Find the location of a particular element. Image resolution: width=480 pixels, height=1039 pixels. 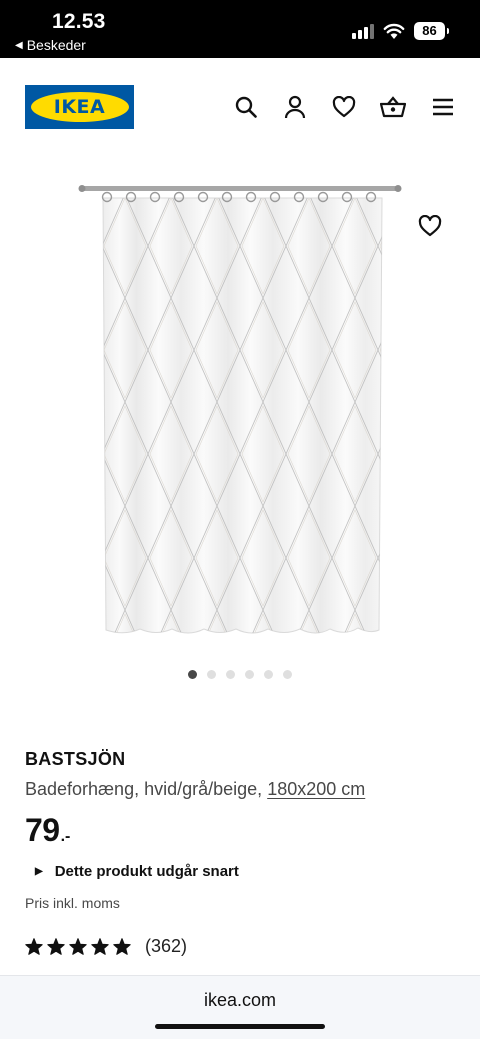

battery-icon: 86 is located at coordinates (431, 31).